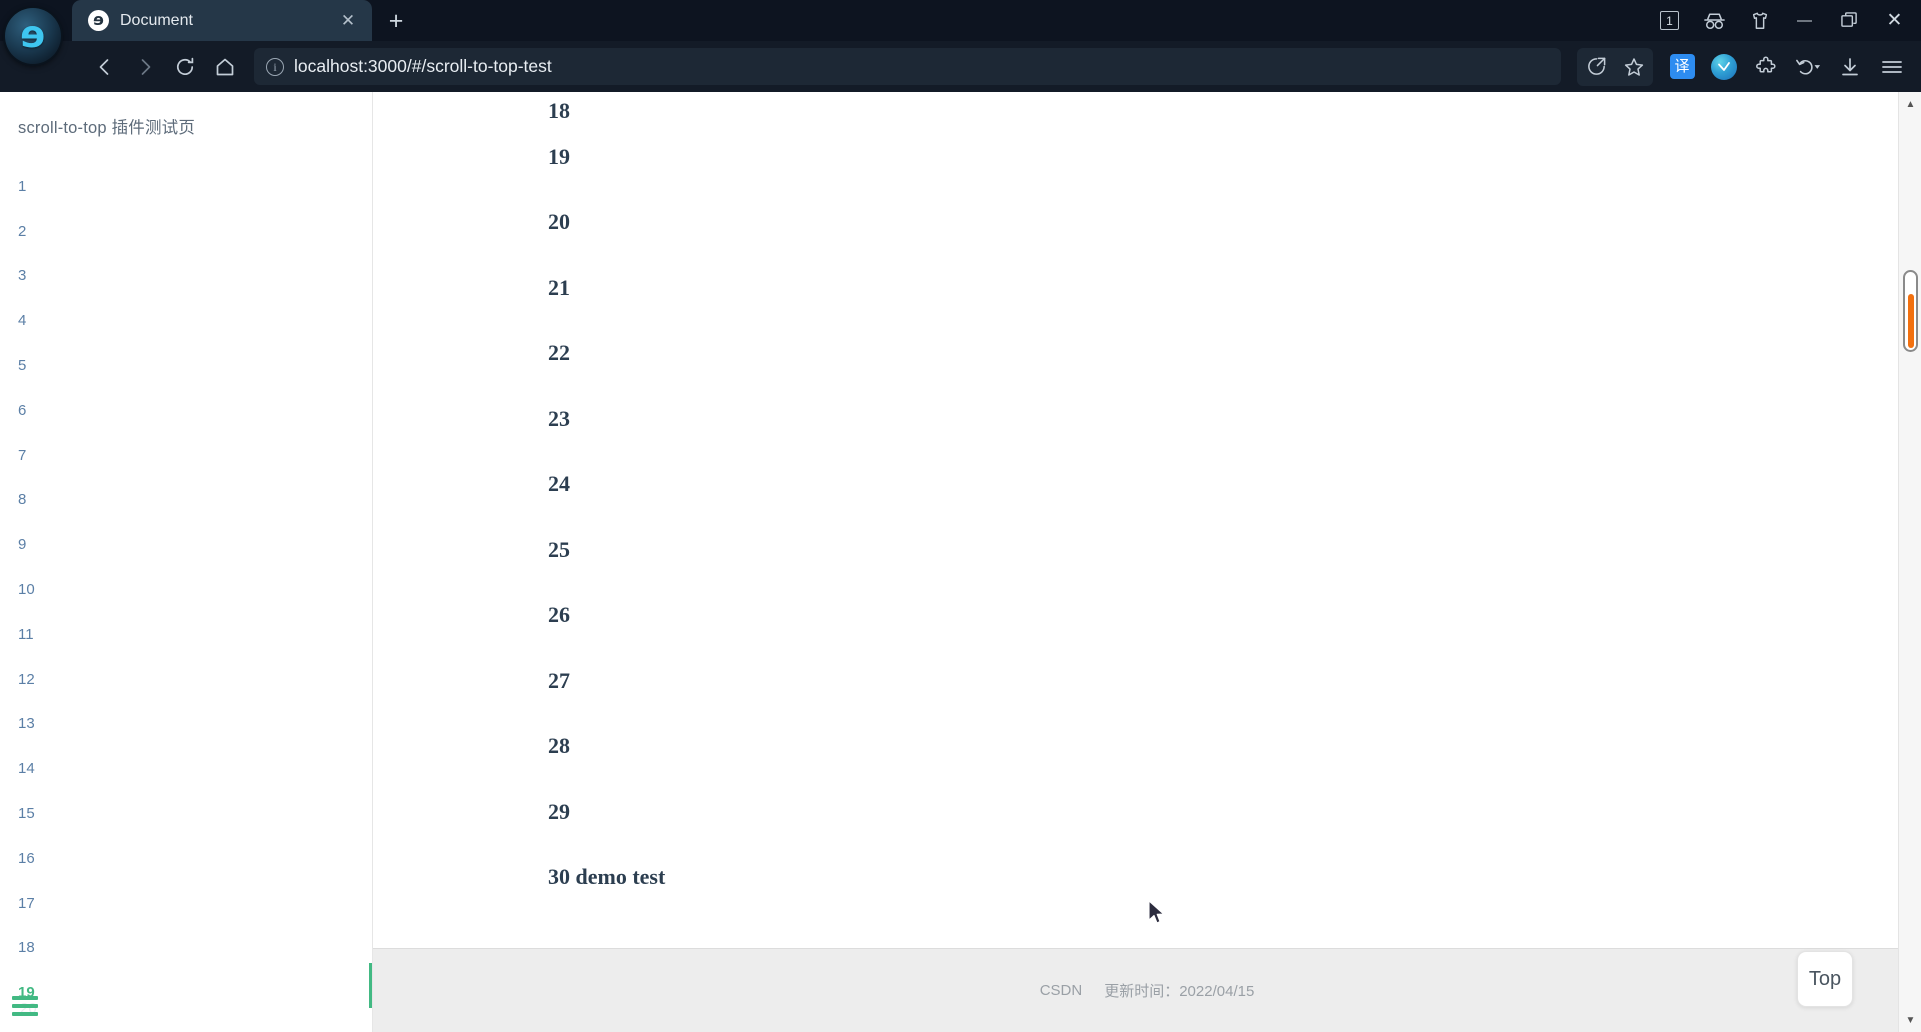 This screenshot has height=1032, width=1921. I want to click on content-line: 29, so click(559, 811).